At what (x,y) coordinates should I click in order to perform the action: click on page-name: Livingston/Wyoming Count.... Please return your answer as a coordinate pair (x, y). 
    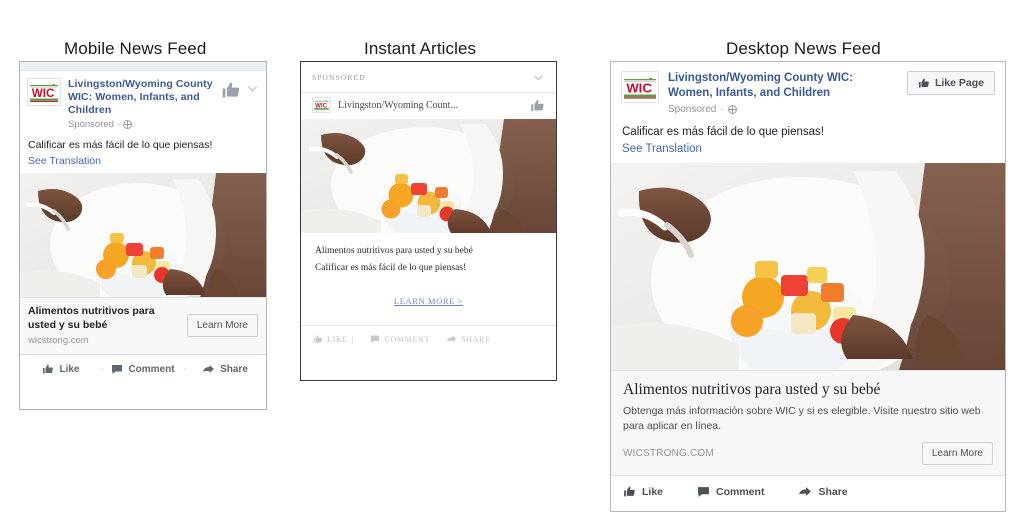
    Looking at the image, I should click on (398, 105).